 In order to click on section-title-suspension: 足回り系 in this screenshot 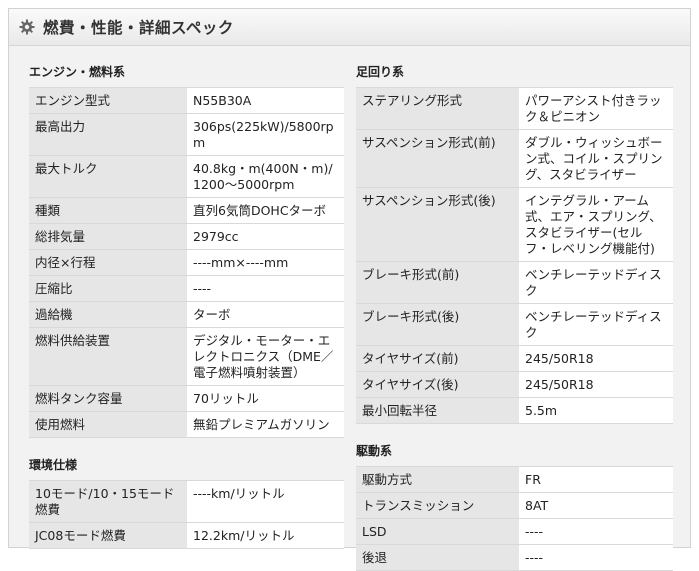, I will do `click(380, 72)`.